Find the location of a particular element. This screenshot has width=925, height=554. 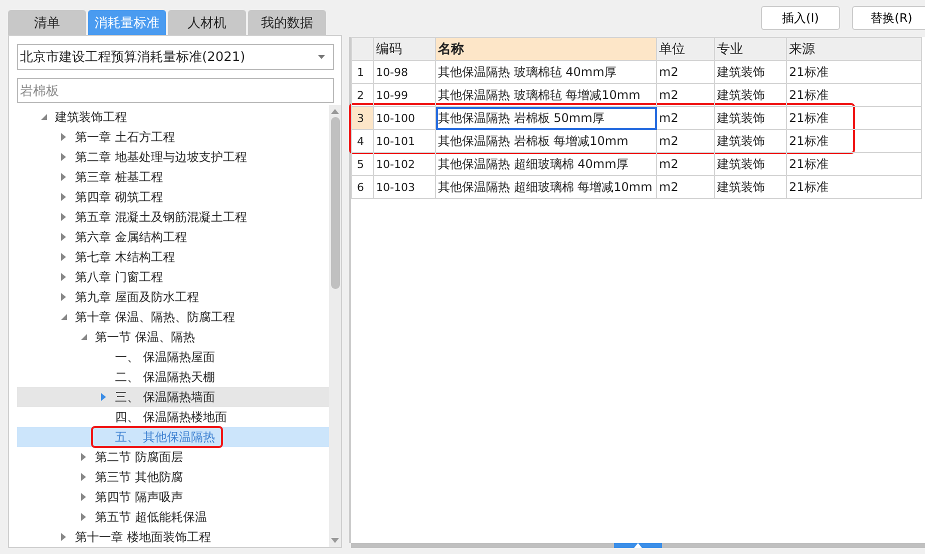

row-number: 3 is located at coordinates (363, 118).